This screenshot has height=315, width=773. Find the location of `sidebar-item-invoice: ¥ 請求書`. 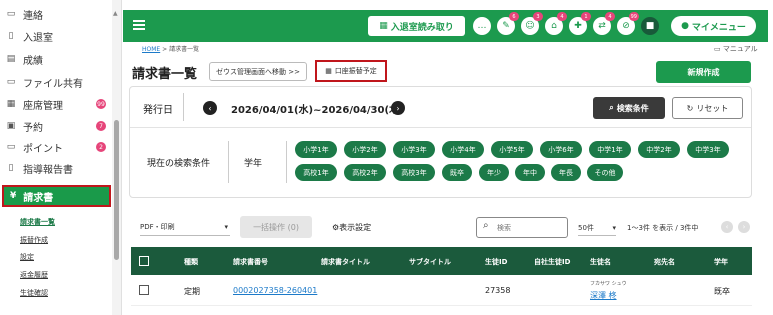

sidebar-item-invoice: ¥ 請求書 is located at coordinates (56, 196).